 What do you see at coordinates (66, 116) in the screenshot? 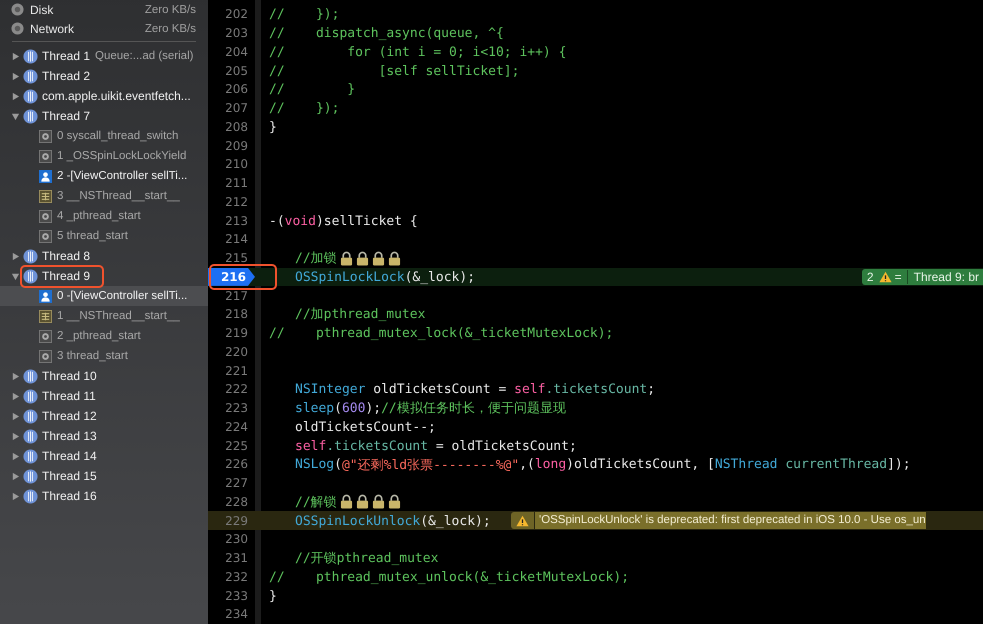
I see `thread-name: Thread 7` at bounding box center [66, 116].